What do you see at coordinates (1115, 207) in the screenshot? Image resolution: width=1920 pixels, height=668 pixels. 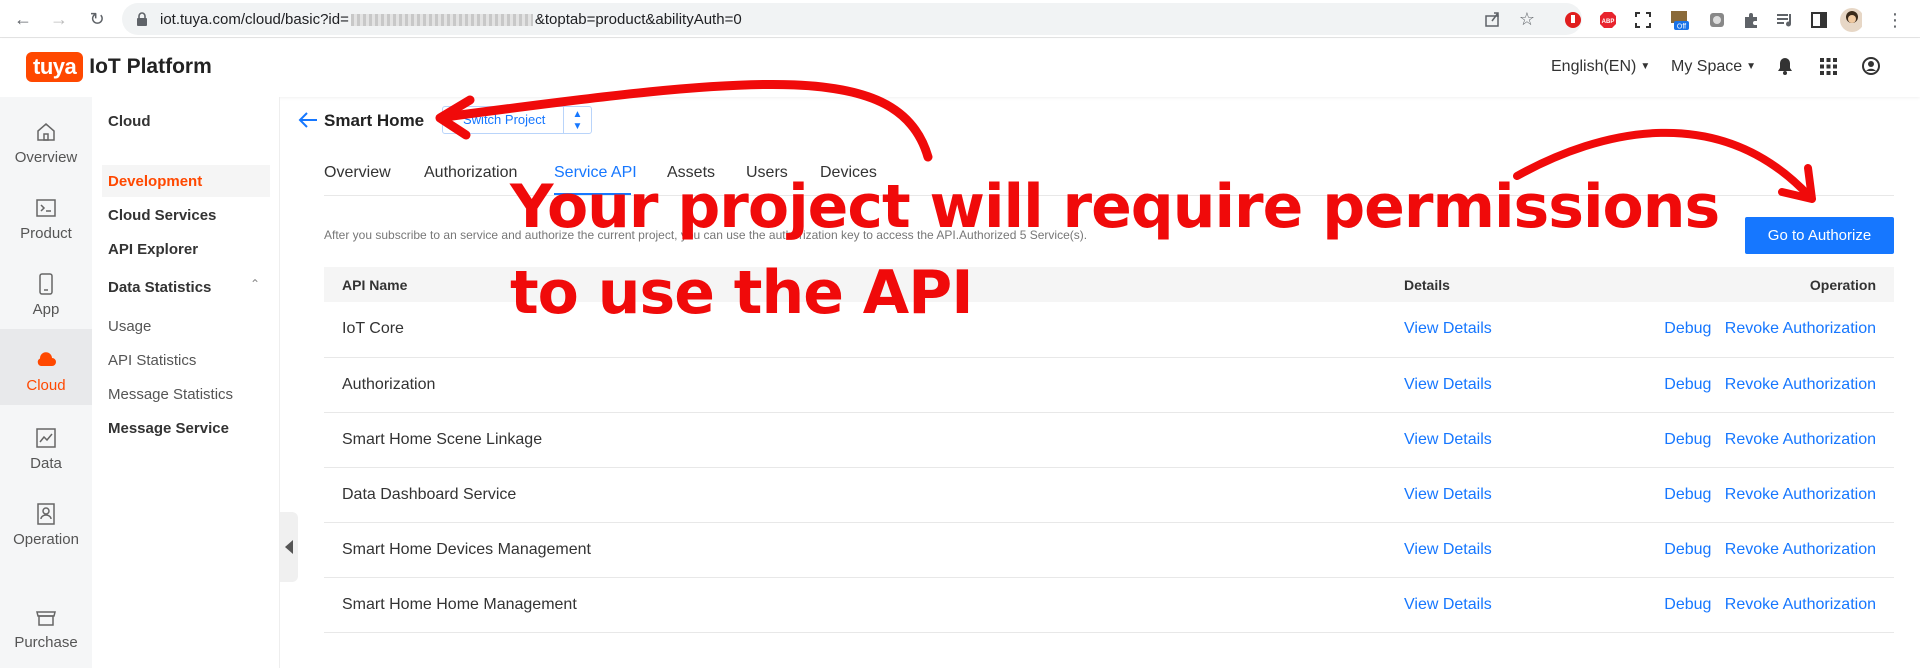 I see `annotation-line-1: Your project will require permissions` at bounding box center [1115, 207].